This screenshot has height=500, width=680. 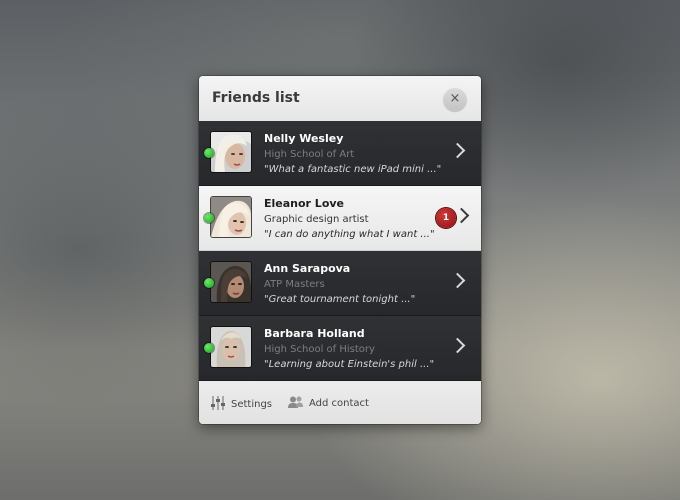 I want to click on friend-last-message: "Great tournament tonight ...", so click(x=340, y=299).